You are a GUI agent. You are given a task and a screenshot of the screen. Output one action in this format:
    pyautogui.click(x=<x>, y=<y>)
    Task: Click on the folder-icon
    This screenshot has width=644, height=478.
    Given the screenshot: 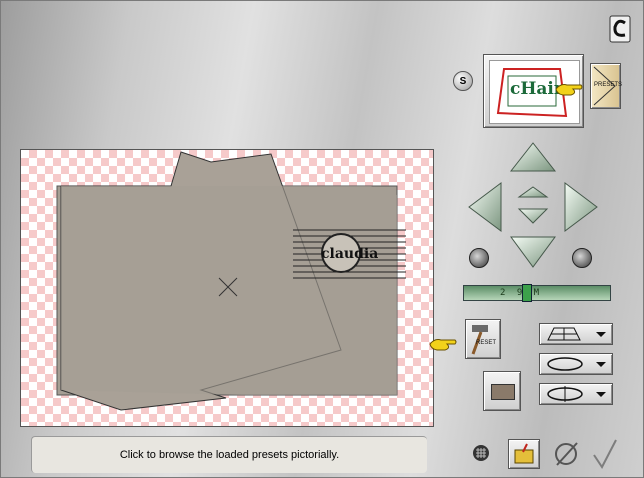 What is the action you would take?
    pyautogui.click(x=524, y=453)
    